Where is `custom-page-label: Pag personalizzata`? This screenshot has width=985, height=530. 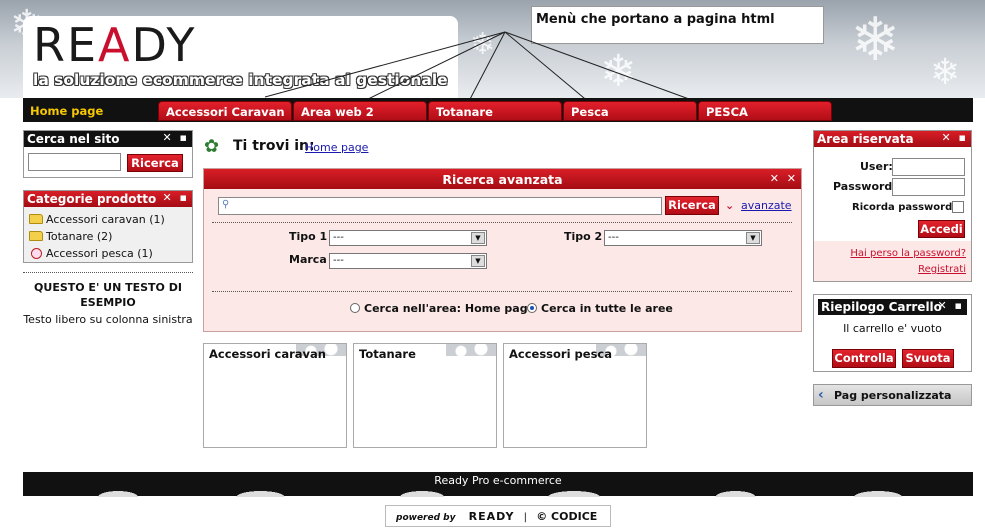
custom-page-label: Pag personalizzata is located at coordinates (893, 395).